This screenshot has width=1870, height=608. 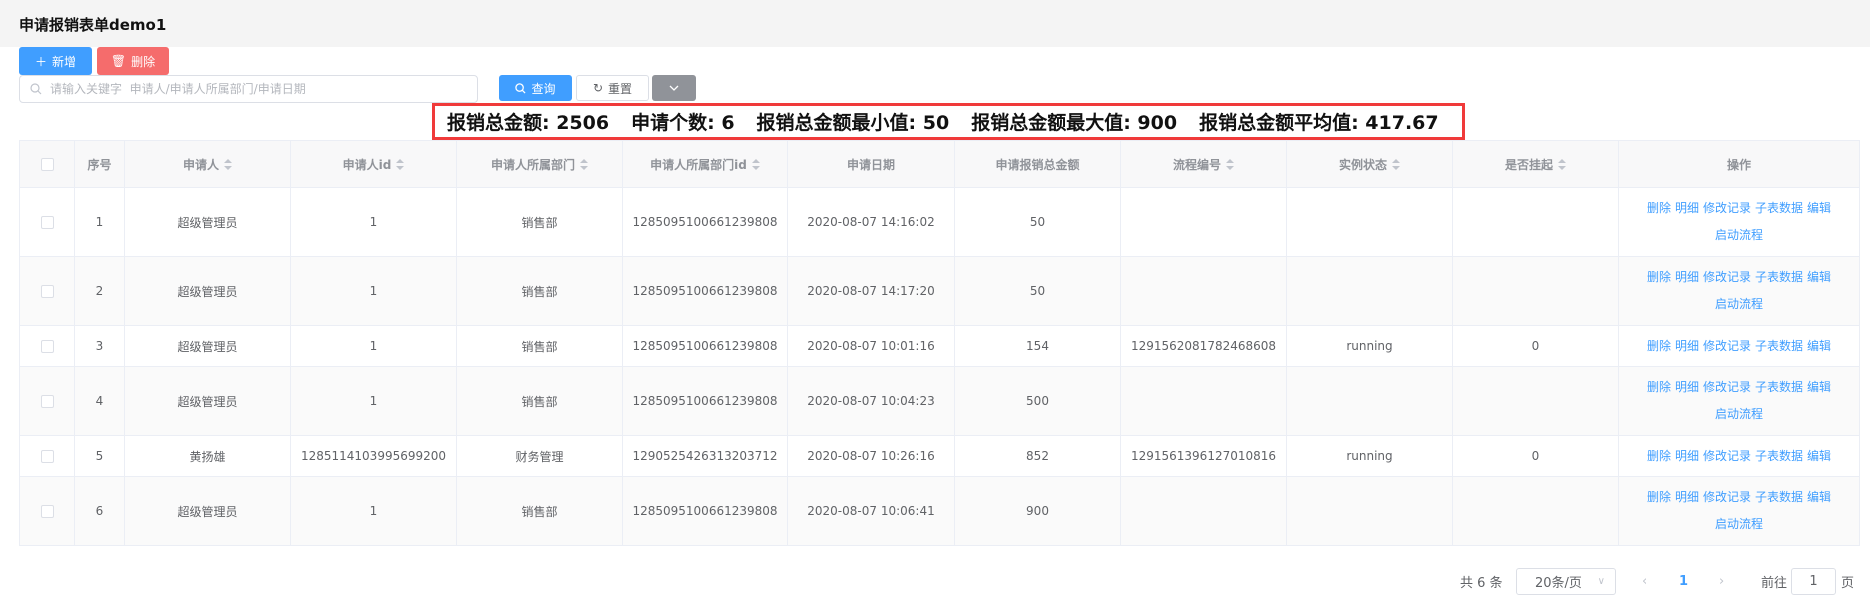 What do you see at coordinates (118, 61) in the screenshot?
I see `trash-icon: 🗑` at bounding box center [118, 61].